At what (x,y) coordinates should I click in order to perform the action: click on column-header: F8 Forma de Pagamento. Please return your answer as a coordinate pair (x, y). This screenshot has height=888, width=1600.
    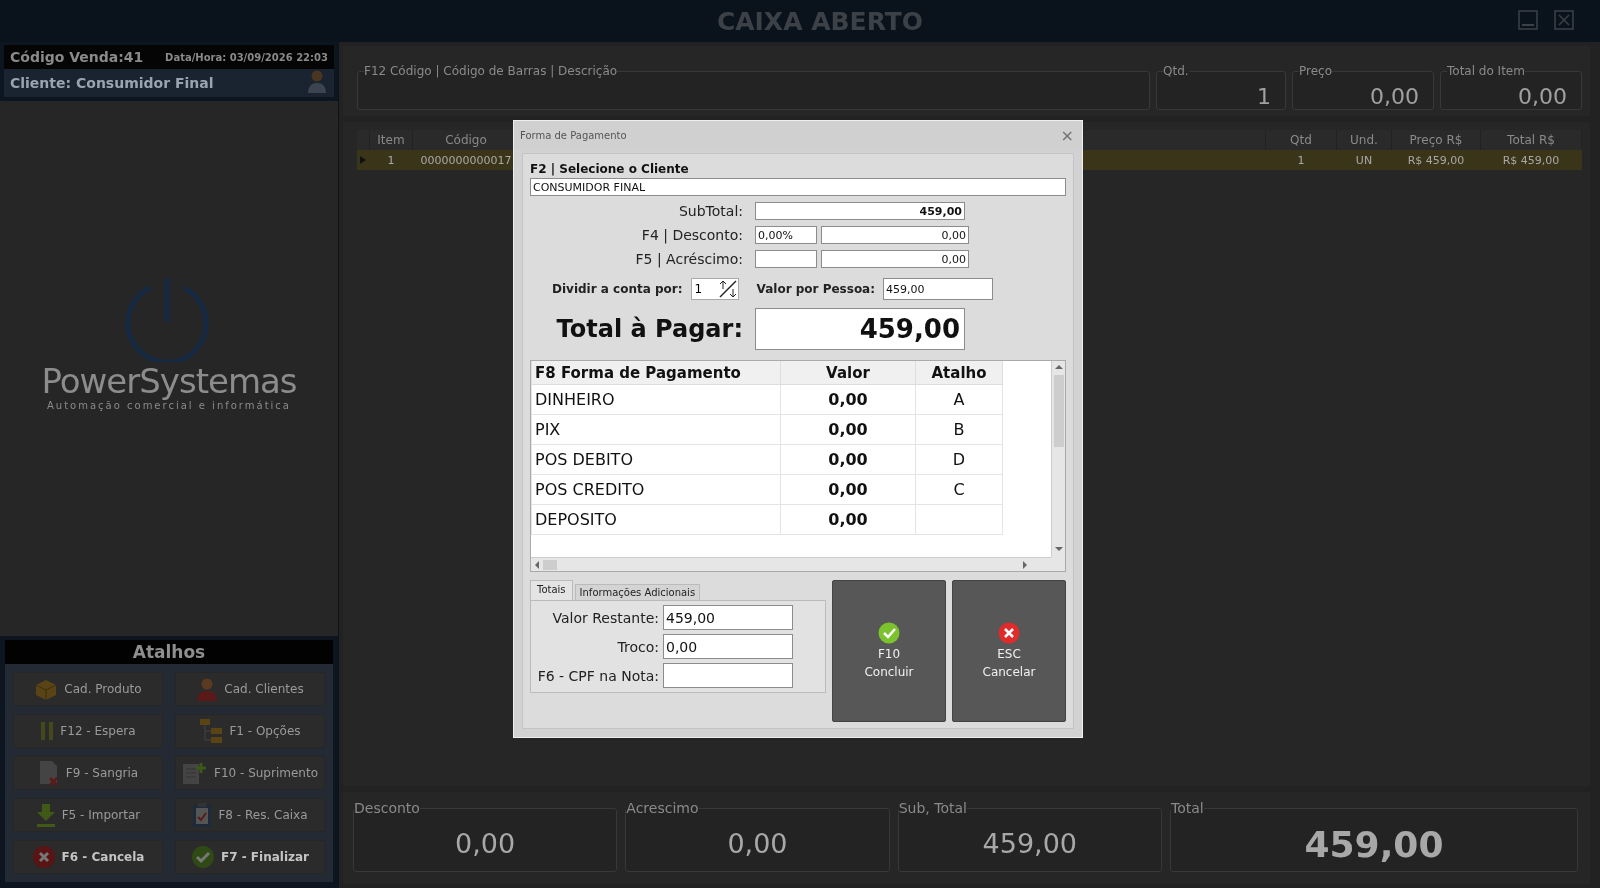
    Looking at the image, I should click on (656, 373).